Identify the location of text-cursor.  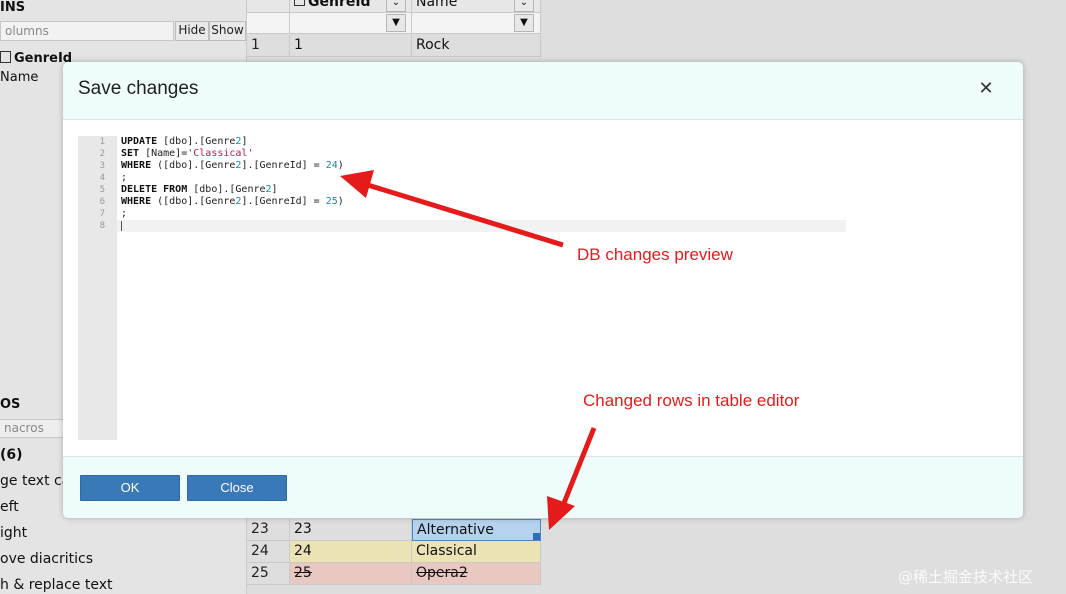
(121, 226).